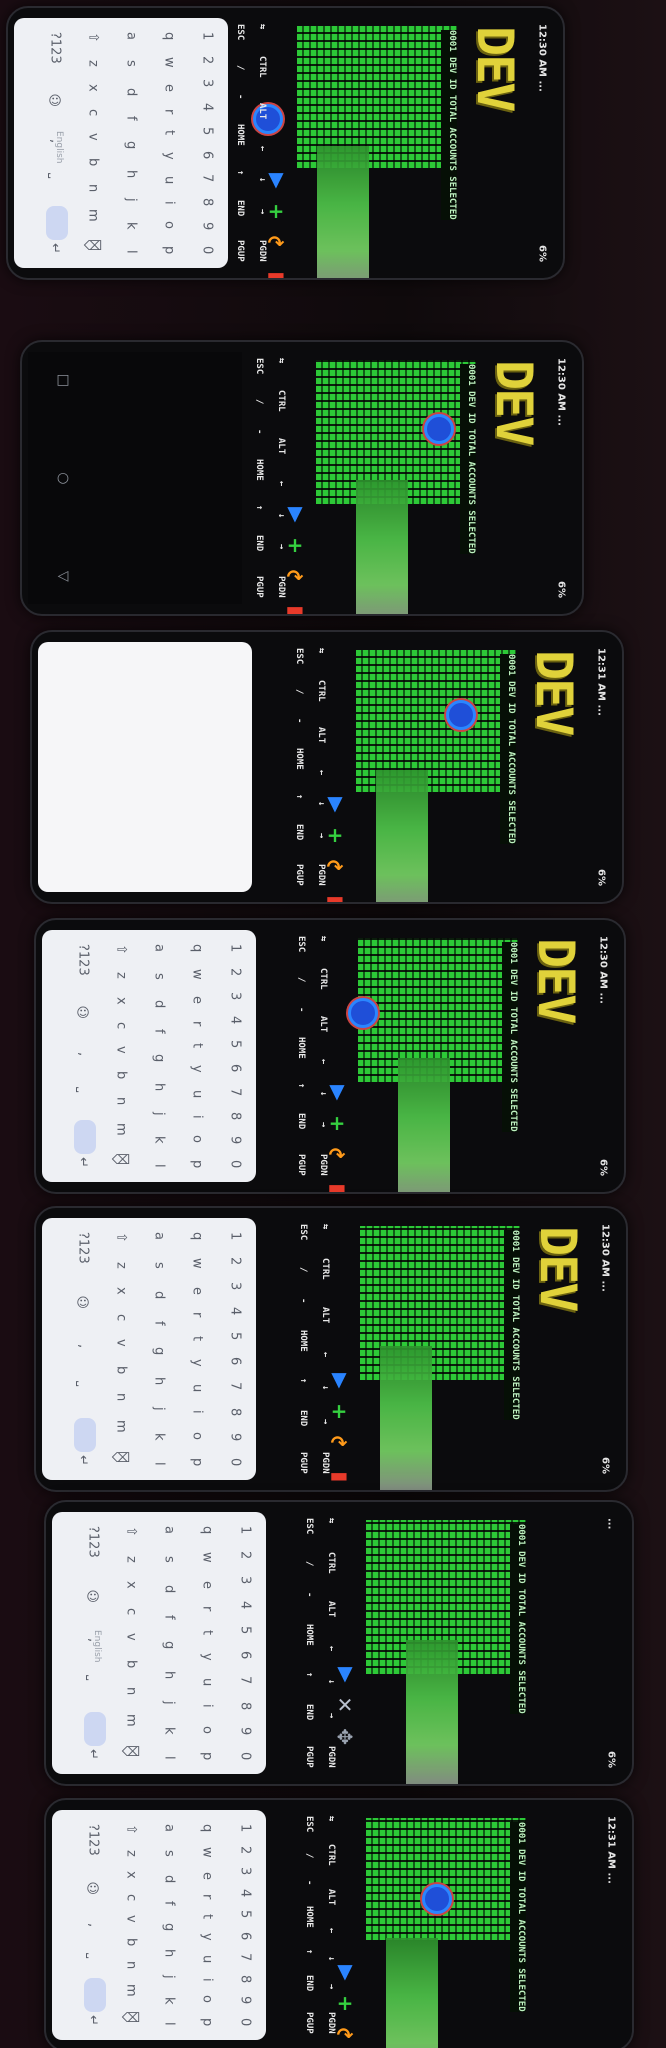 This screenshot has width=666, height=2048. What do you see at coordinates (197, 1164) in the screenshot?
I see `keyboard-key: p` at bounding box center [197, 1164].